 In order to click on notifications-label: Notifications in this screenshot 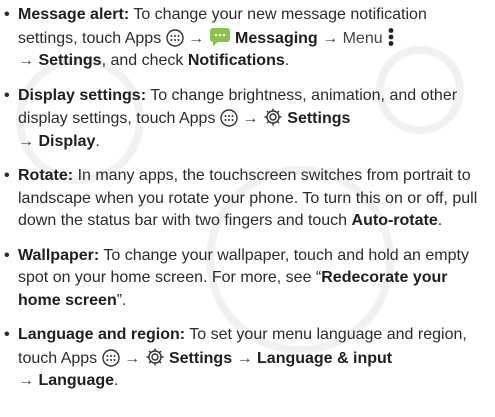, I will do `click(236, 60)`.